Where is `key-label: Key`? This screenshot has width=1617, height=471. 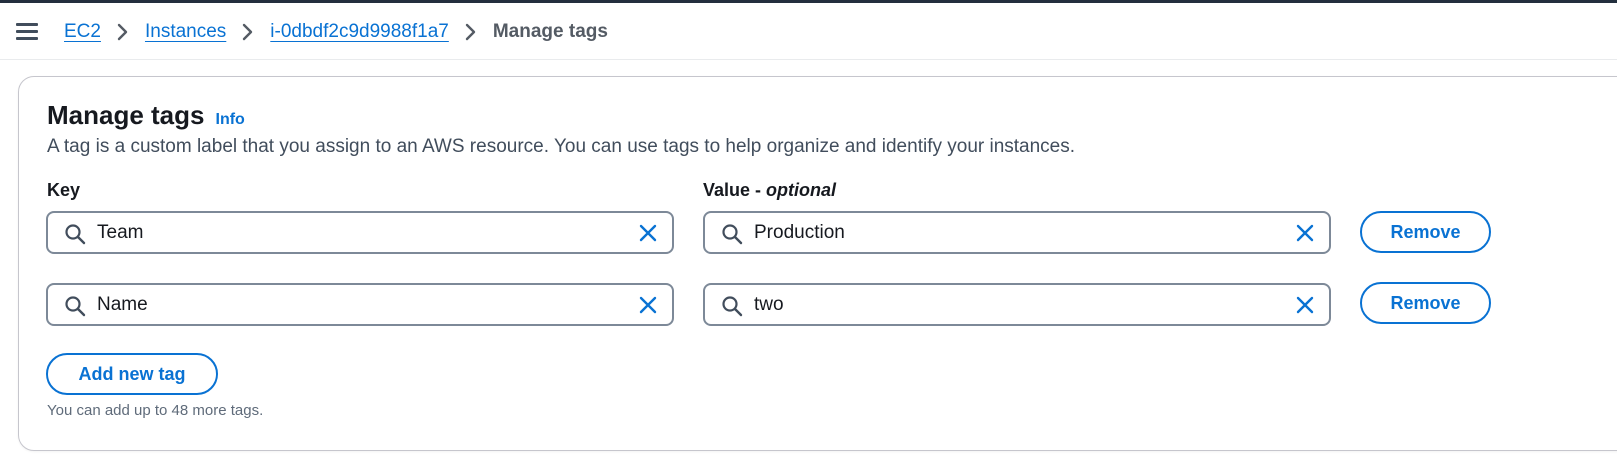
key-label: Key is located at coordinates (64, 190).